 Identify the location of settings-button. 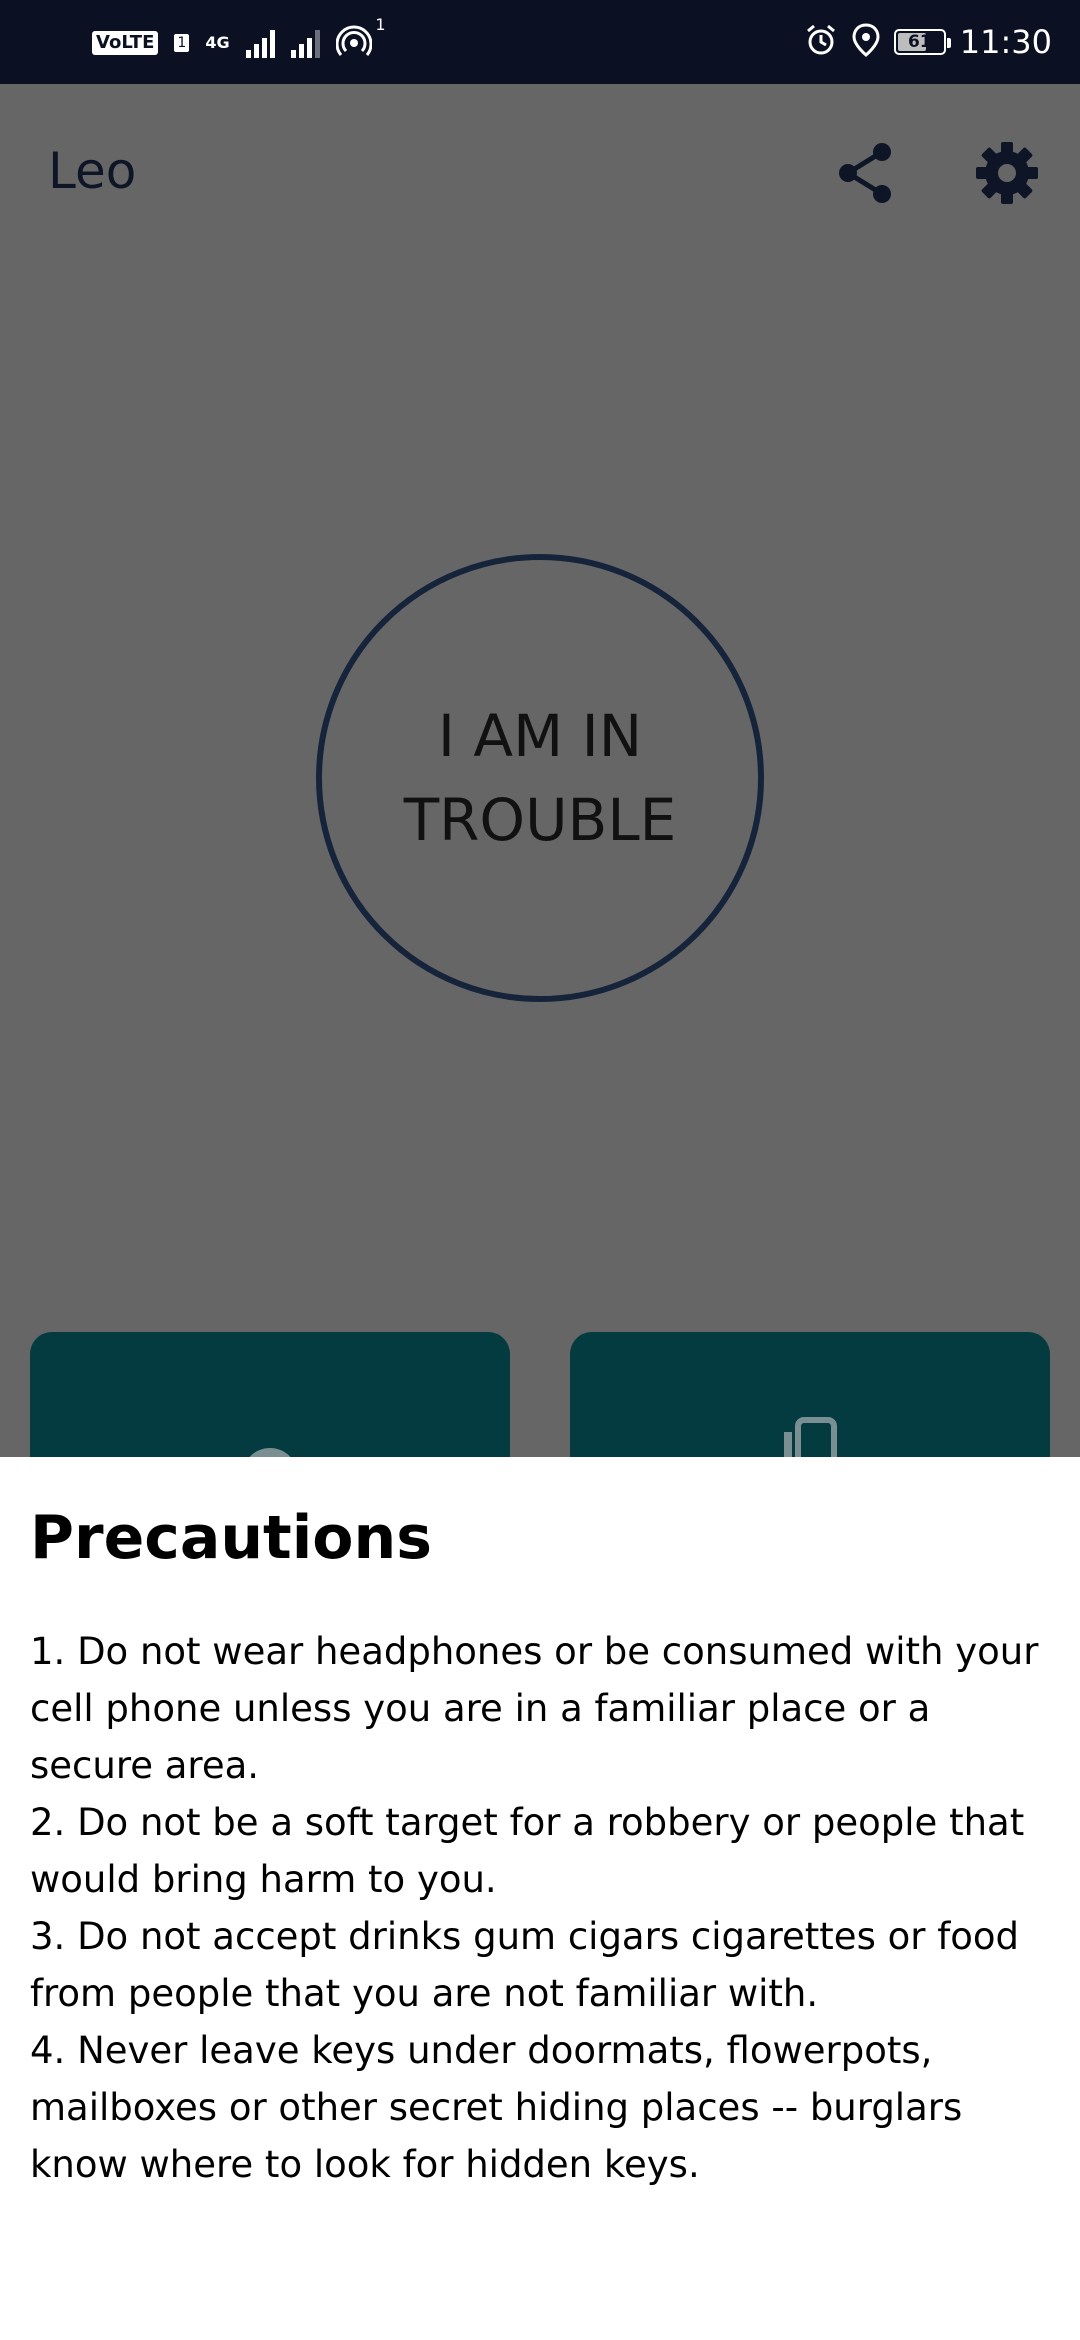
(1007, 173).